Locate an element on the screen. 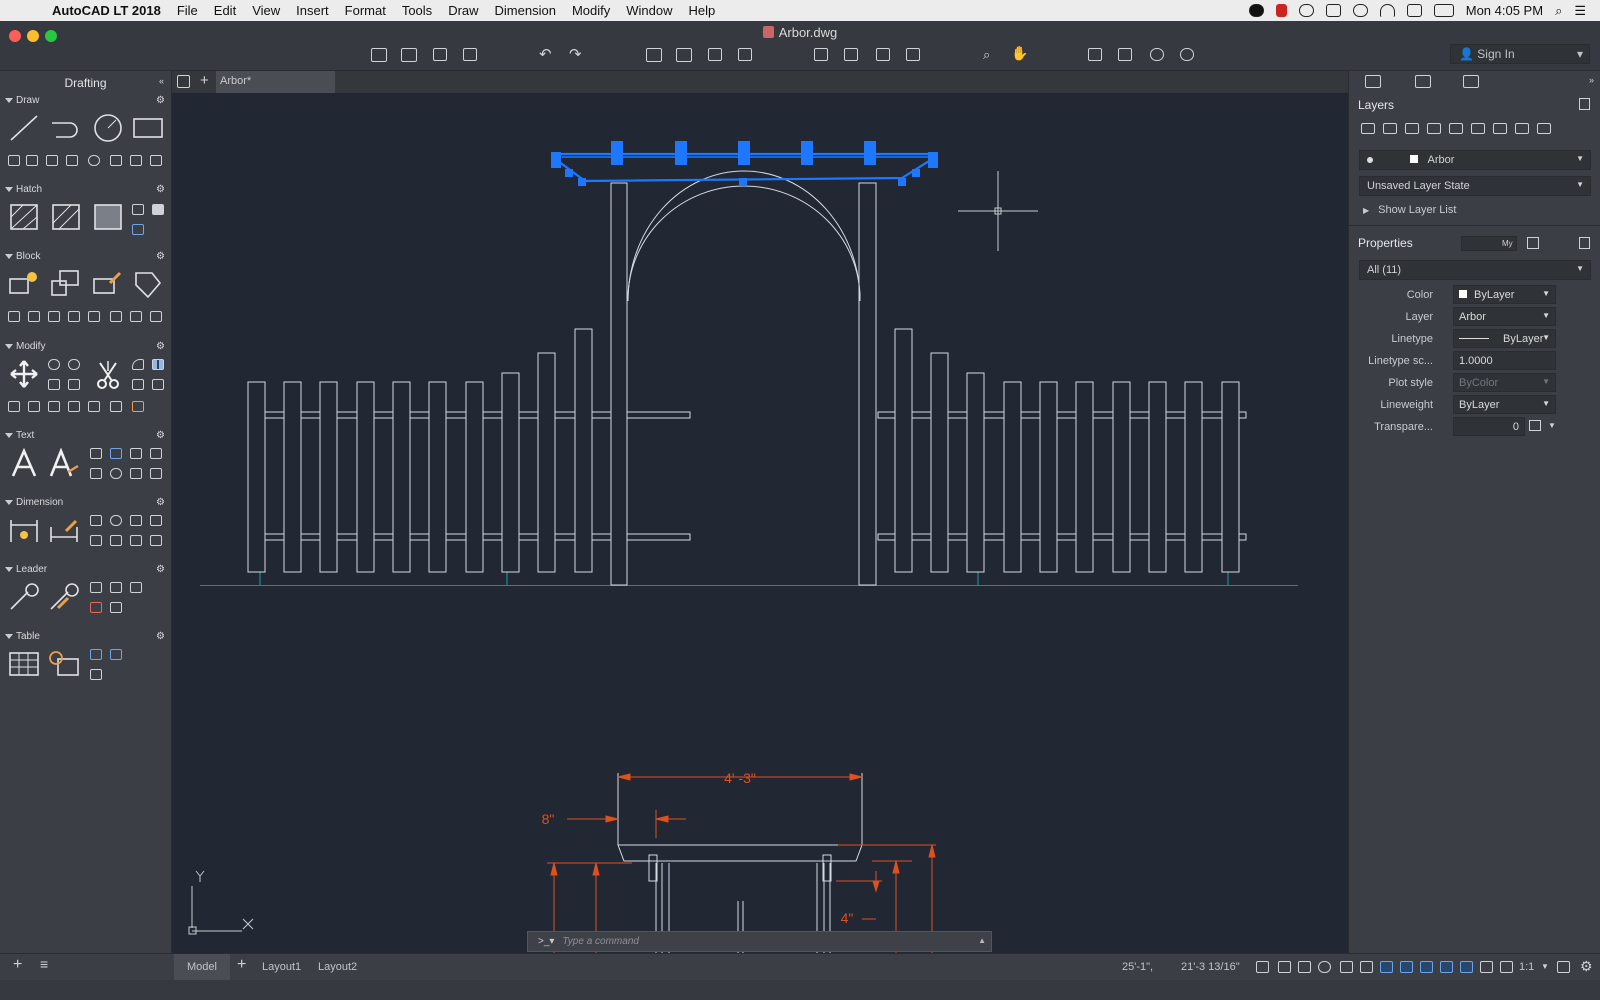  block-write-icon is located at coordinates (157, 317).